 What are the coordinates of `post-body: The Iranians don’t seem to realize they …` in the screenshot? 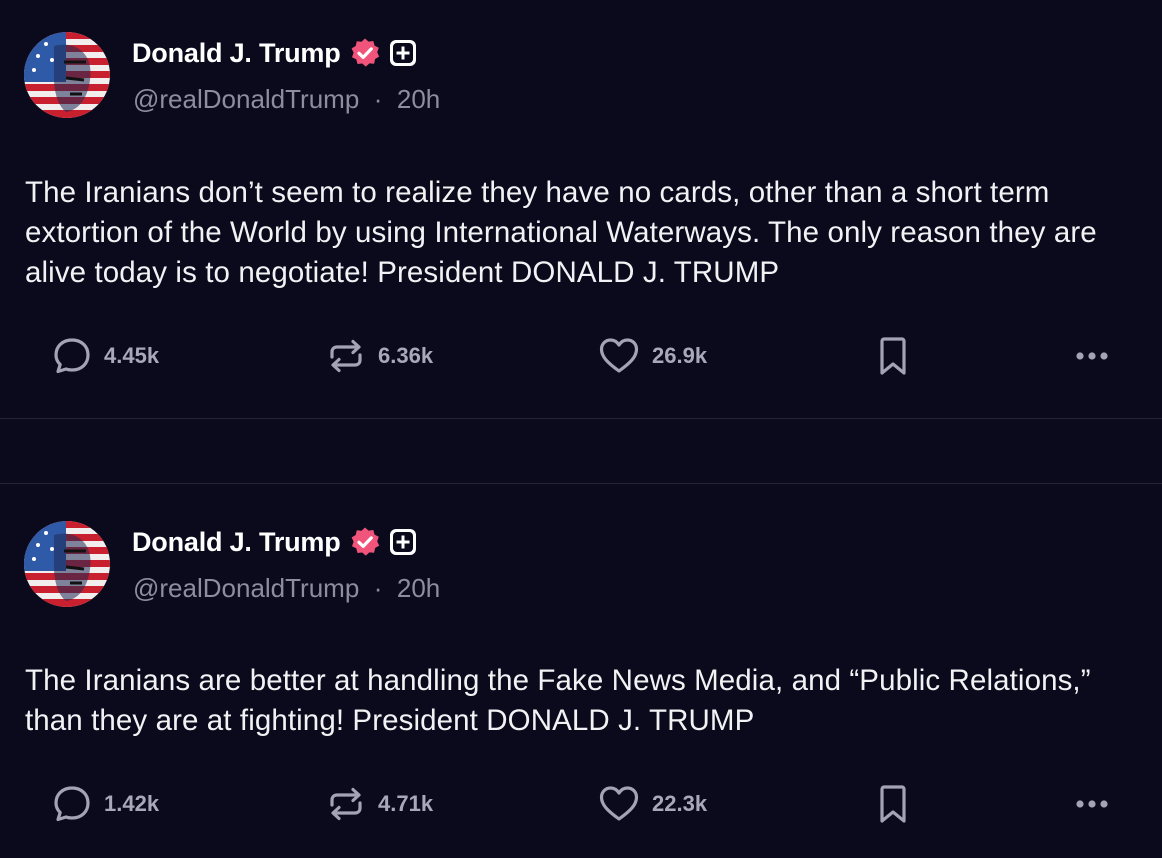 It's located at (561, 232).